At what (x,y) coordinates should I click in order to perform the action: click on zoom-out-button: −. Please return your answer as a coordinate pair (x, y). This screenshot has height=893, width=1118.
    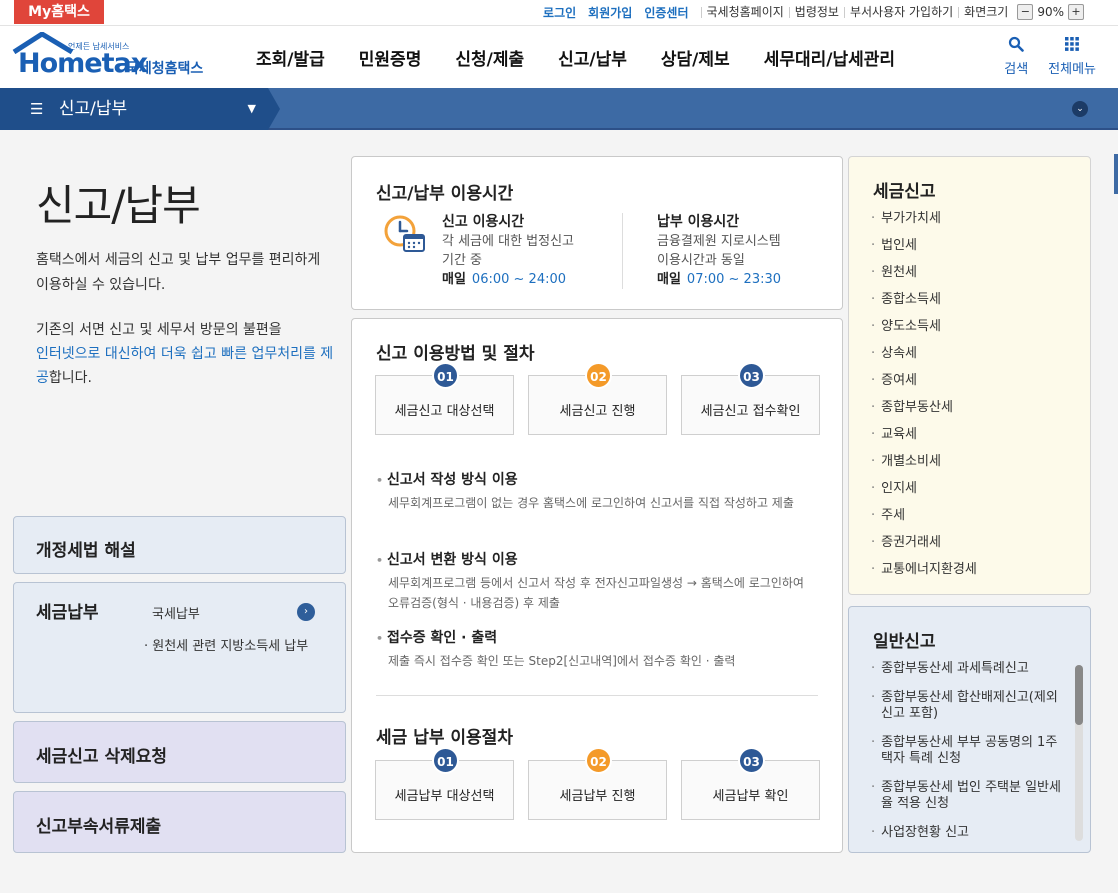
    Looking at the image, I should click on (1025, 12).